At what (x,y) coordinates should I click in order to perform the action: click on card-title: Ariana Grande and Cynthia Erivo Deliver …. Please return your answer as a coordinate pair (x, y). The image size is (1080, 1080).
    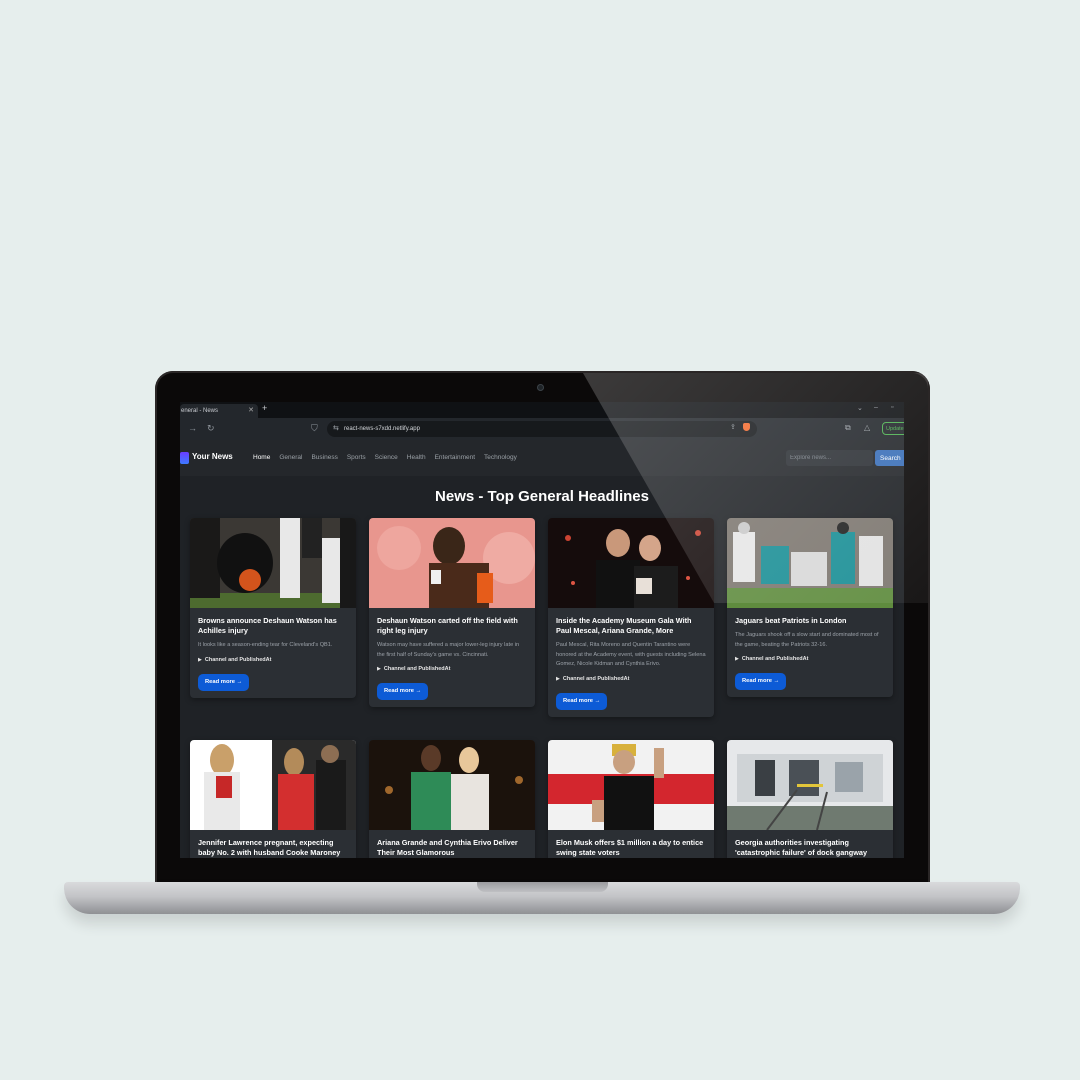
    Looking at the image, I should click on (452, 848).